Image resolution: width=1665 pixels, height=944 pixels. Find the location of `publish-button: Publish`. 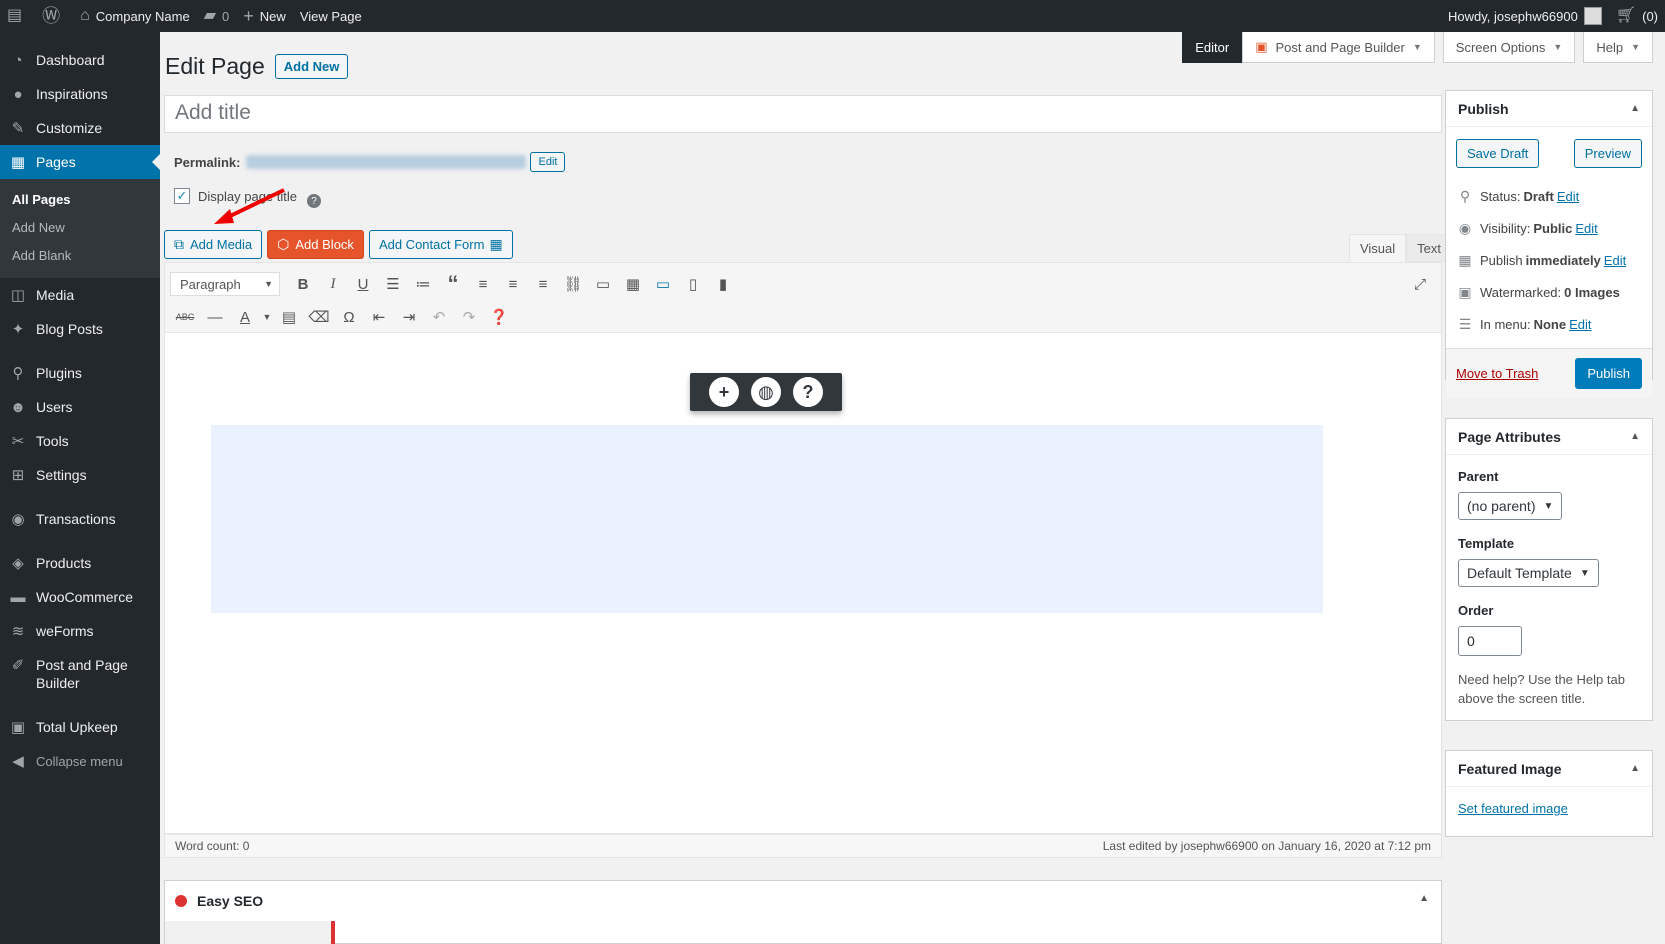

publish-button: Publish is located at coordinates (1608, 373).